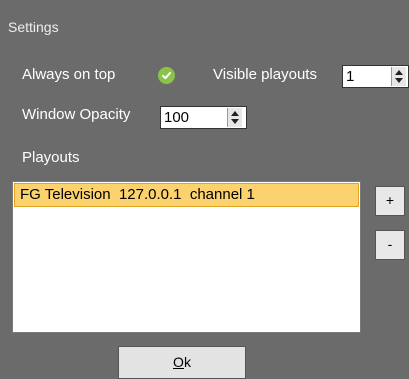  I want to click on always-on-top-checkbox, so click(166, 75).